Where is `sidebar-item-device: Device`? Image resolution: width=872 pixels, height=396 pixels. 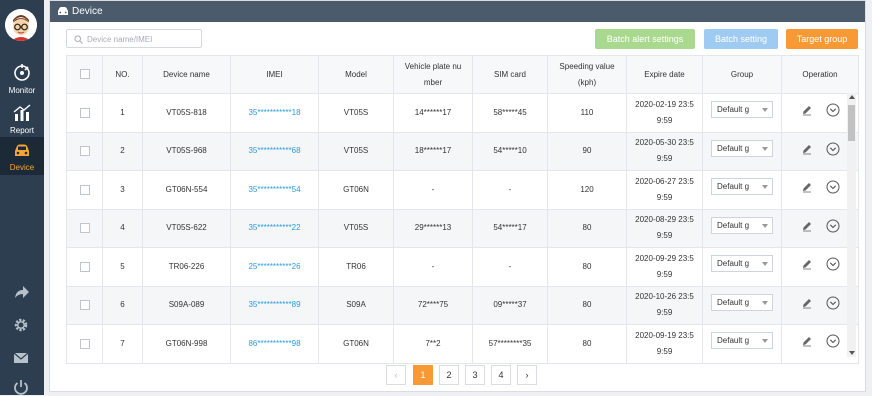 sidebar-item-device: Device is located at coordinates (22, 156).